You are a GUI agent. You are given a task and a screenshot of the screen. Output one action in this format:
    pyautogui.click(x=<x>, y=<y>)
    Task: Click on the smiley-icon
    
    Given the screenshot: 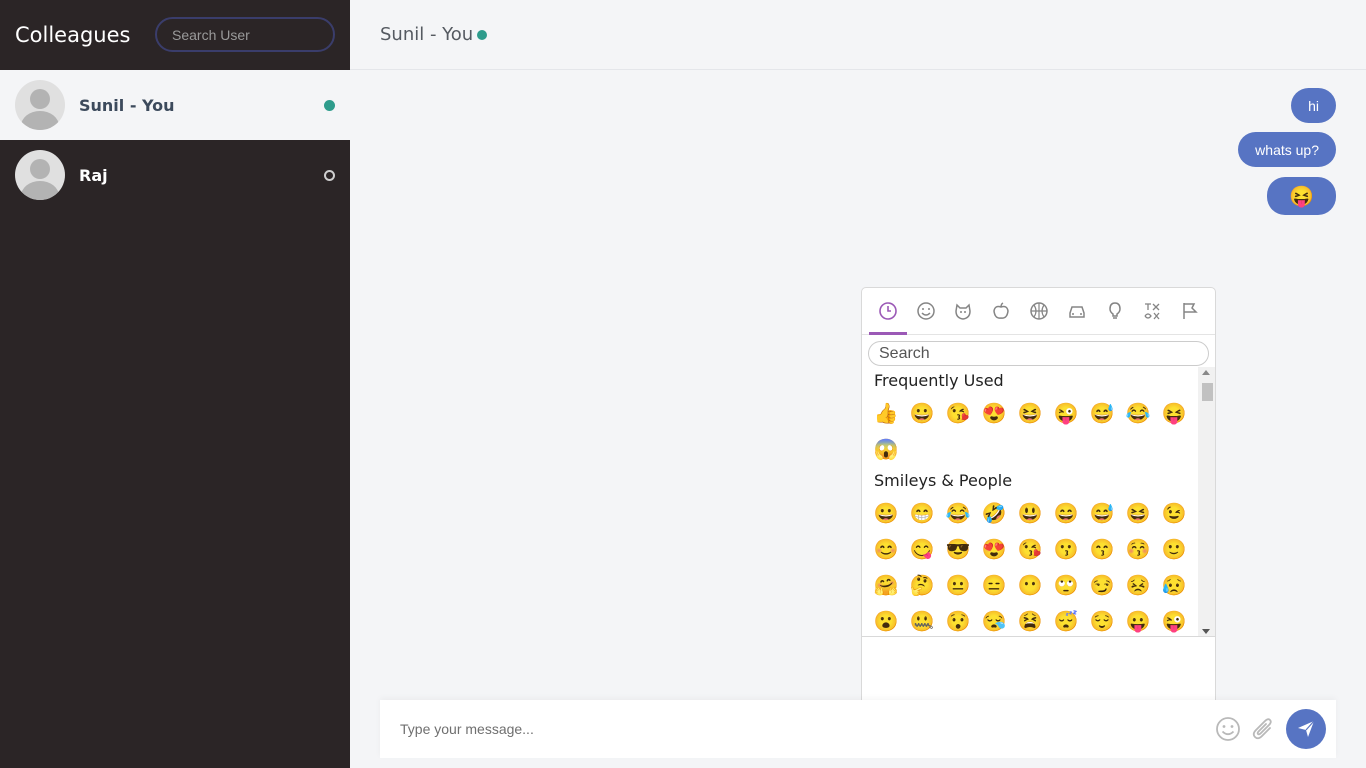 What is the action you would take?
    pyautogui.click(x=926, y=311)
    